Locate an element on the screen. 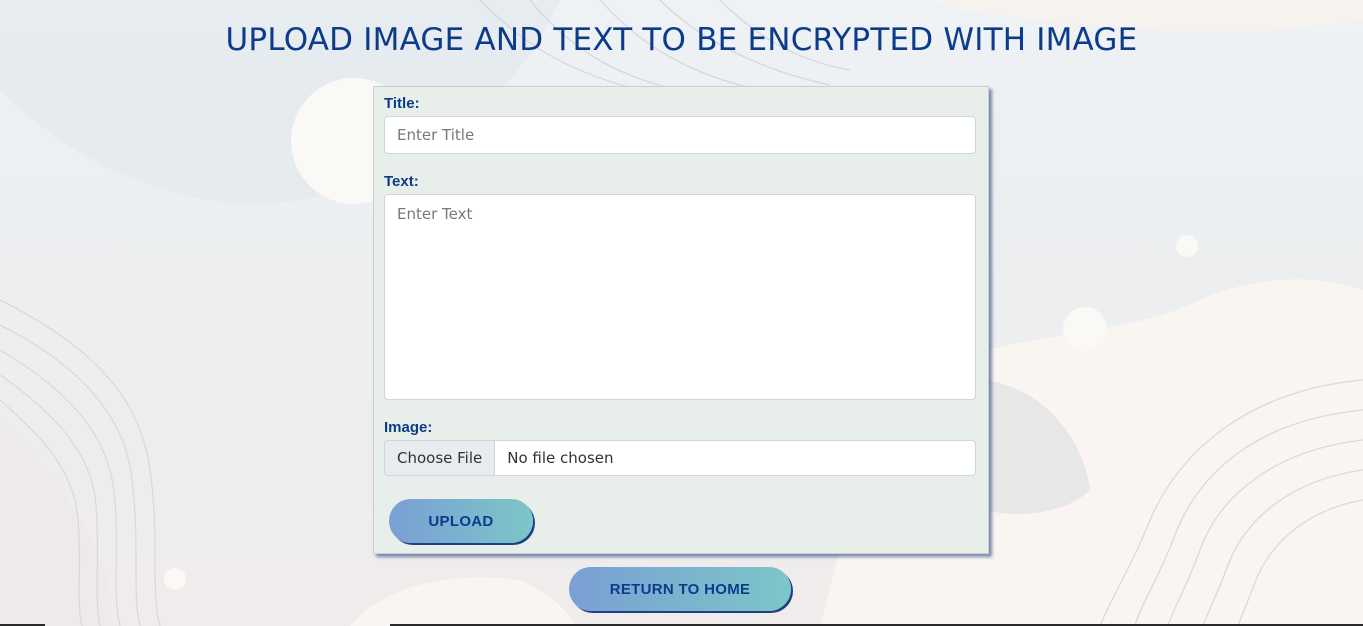 This screenshot has width=1363, height=626. return-home-button: RETURN TO HOME is located at coordinates (680, 589).